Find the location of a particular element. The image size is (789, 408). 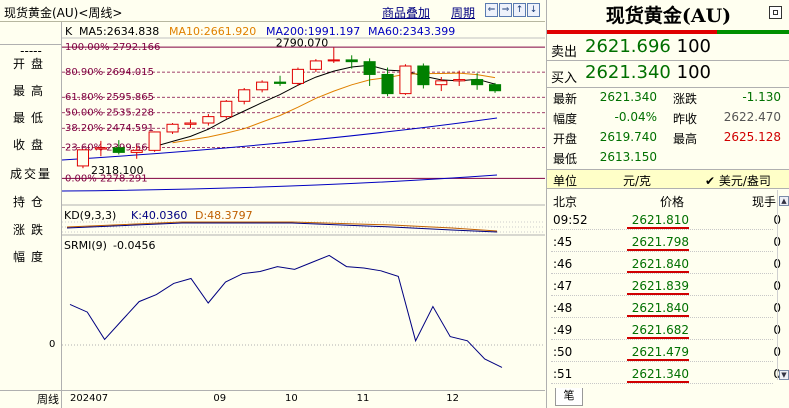

label-volume: 成交量 is located at coordinates (30, 174).